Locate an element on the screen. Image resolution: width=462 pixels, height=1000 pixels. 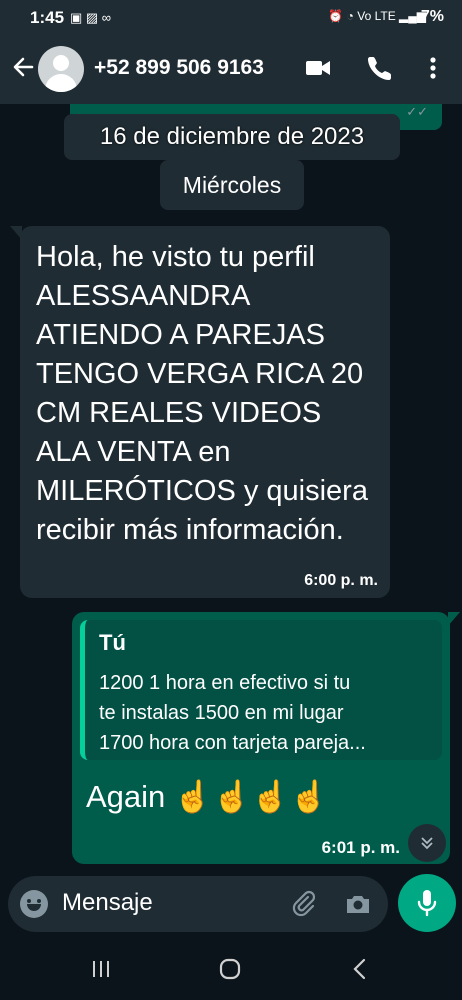
more-icon is located at coordinates (433, 70).